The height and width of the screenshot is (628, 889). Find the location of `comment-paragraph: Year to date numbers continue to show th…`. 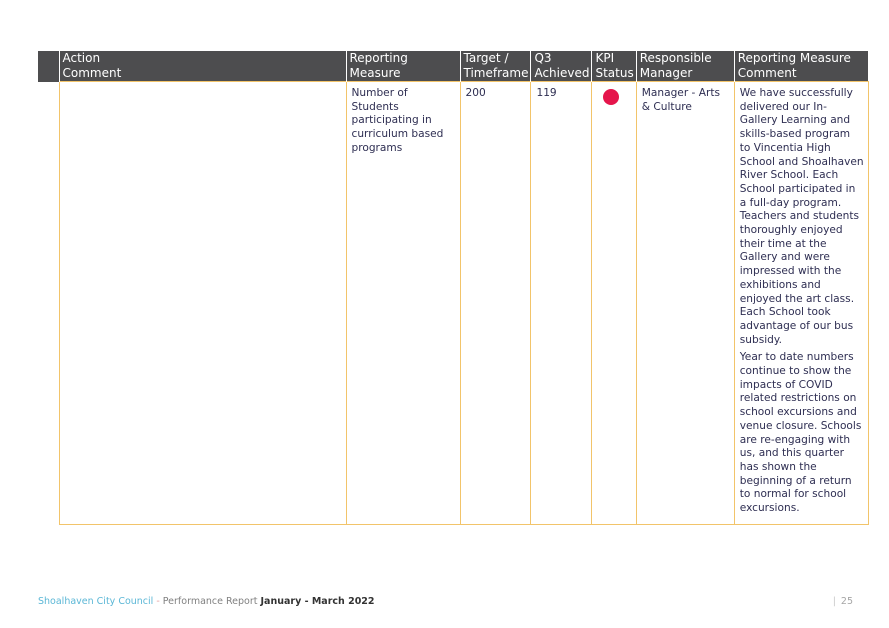

comment-paragraph: Year to date numbers continue to show th… is located at coordinates (800, 433).